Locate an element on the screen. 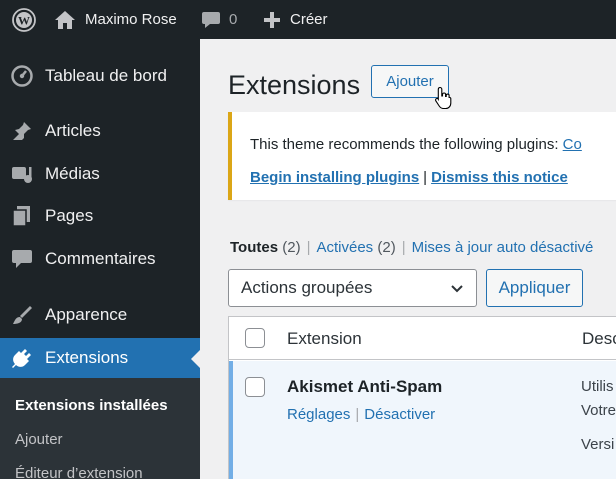  bulk-actions-value: Actions groupées is located at coordinates (307, 287).